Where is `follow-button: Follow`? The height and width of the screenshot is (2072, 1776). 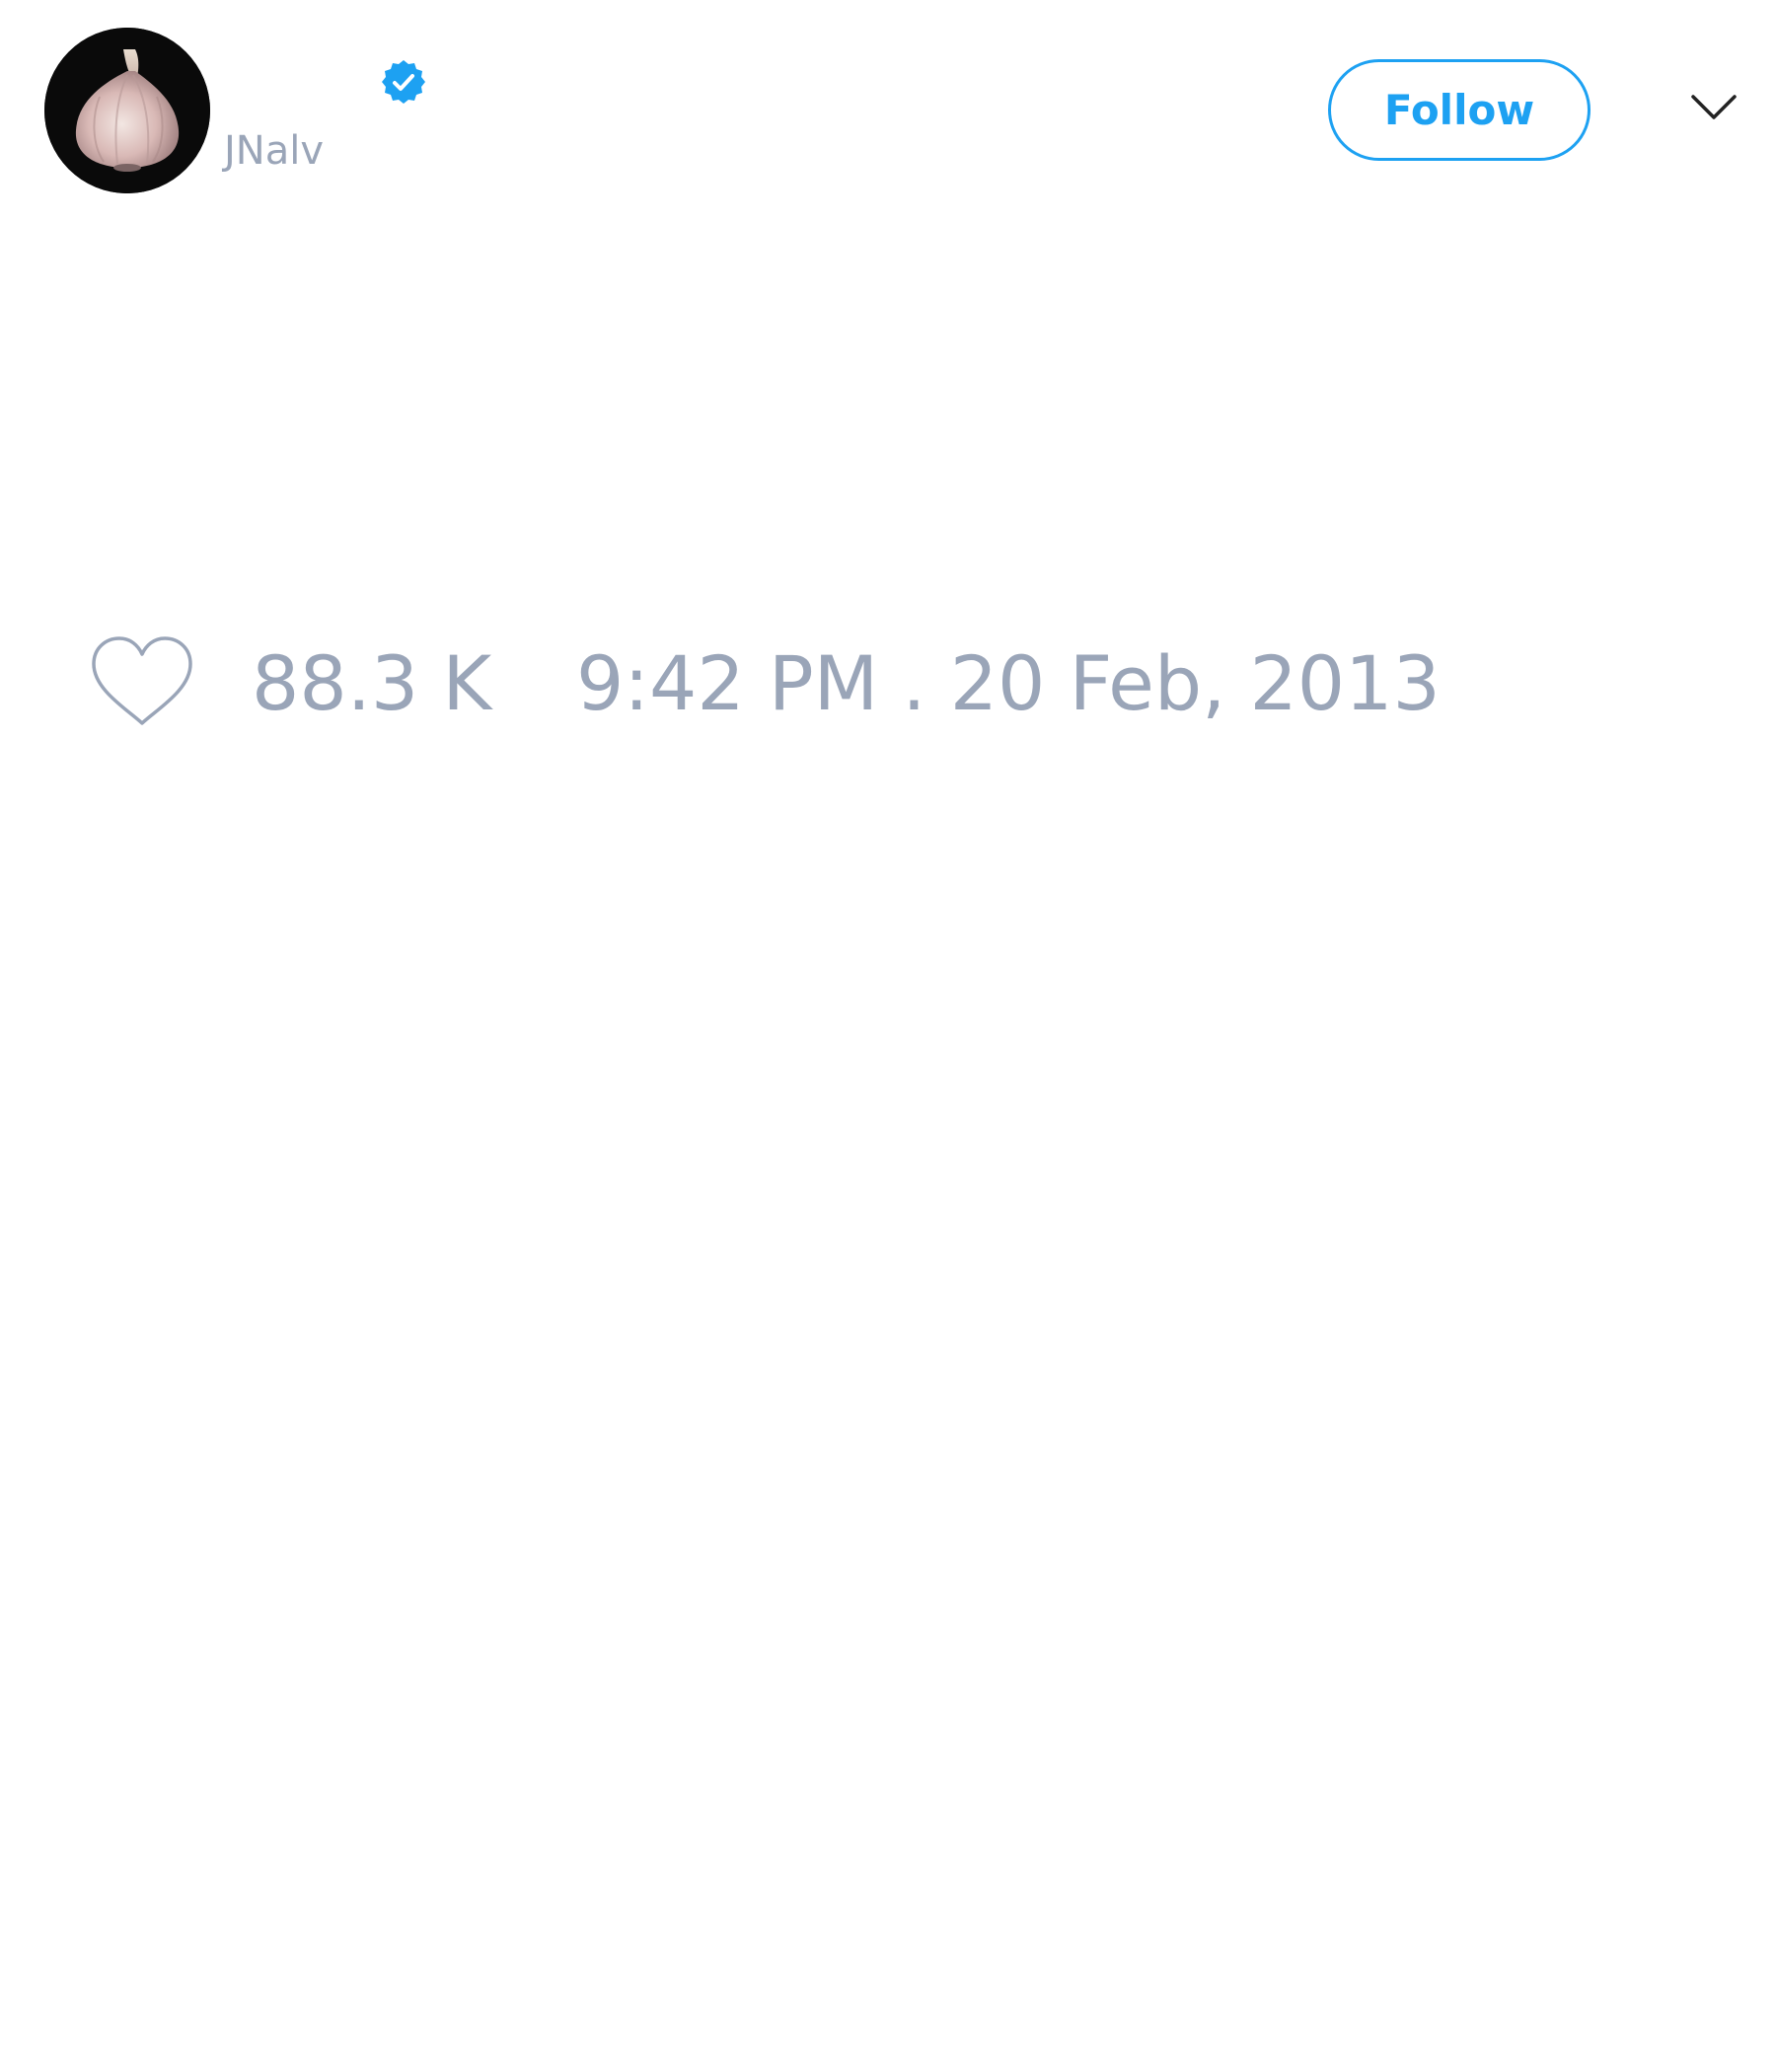
follow-button: Follow is located at coordinates (1460, 110).